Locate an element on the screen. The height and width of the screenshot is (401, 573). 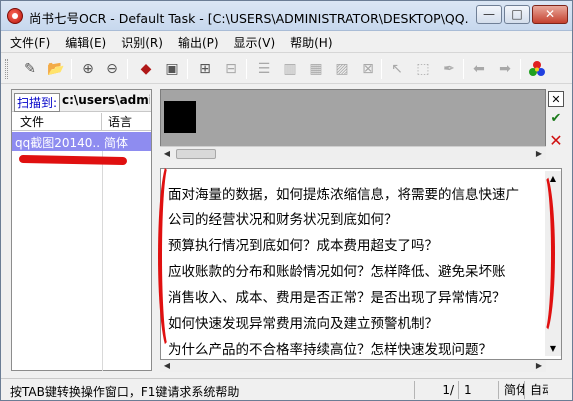
scan-to-button: 扫描到: is located at coordinates (37, 102).